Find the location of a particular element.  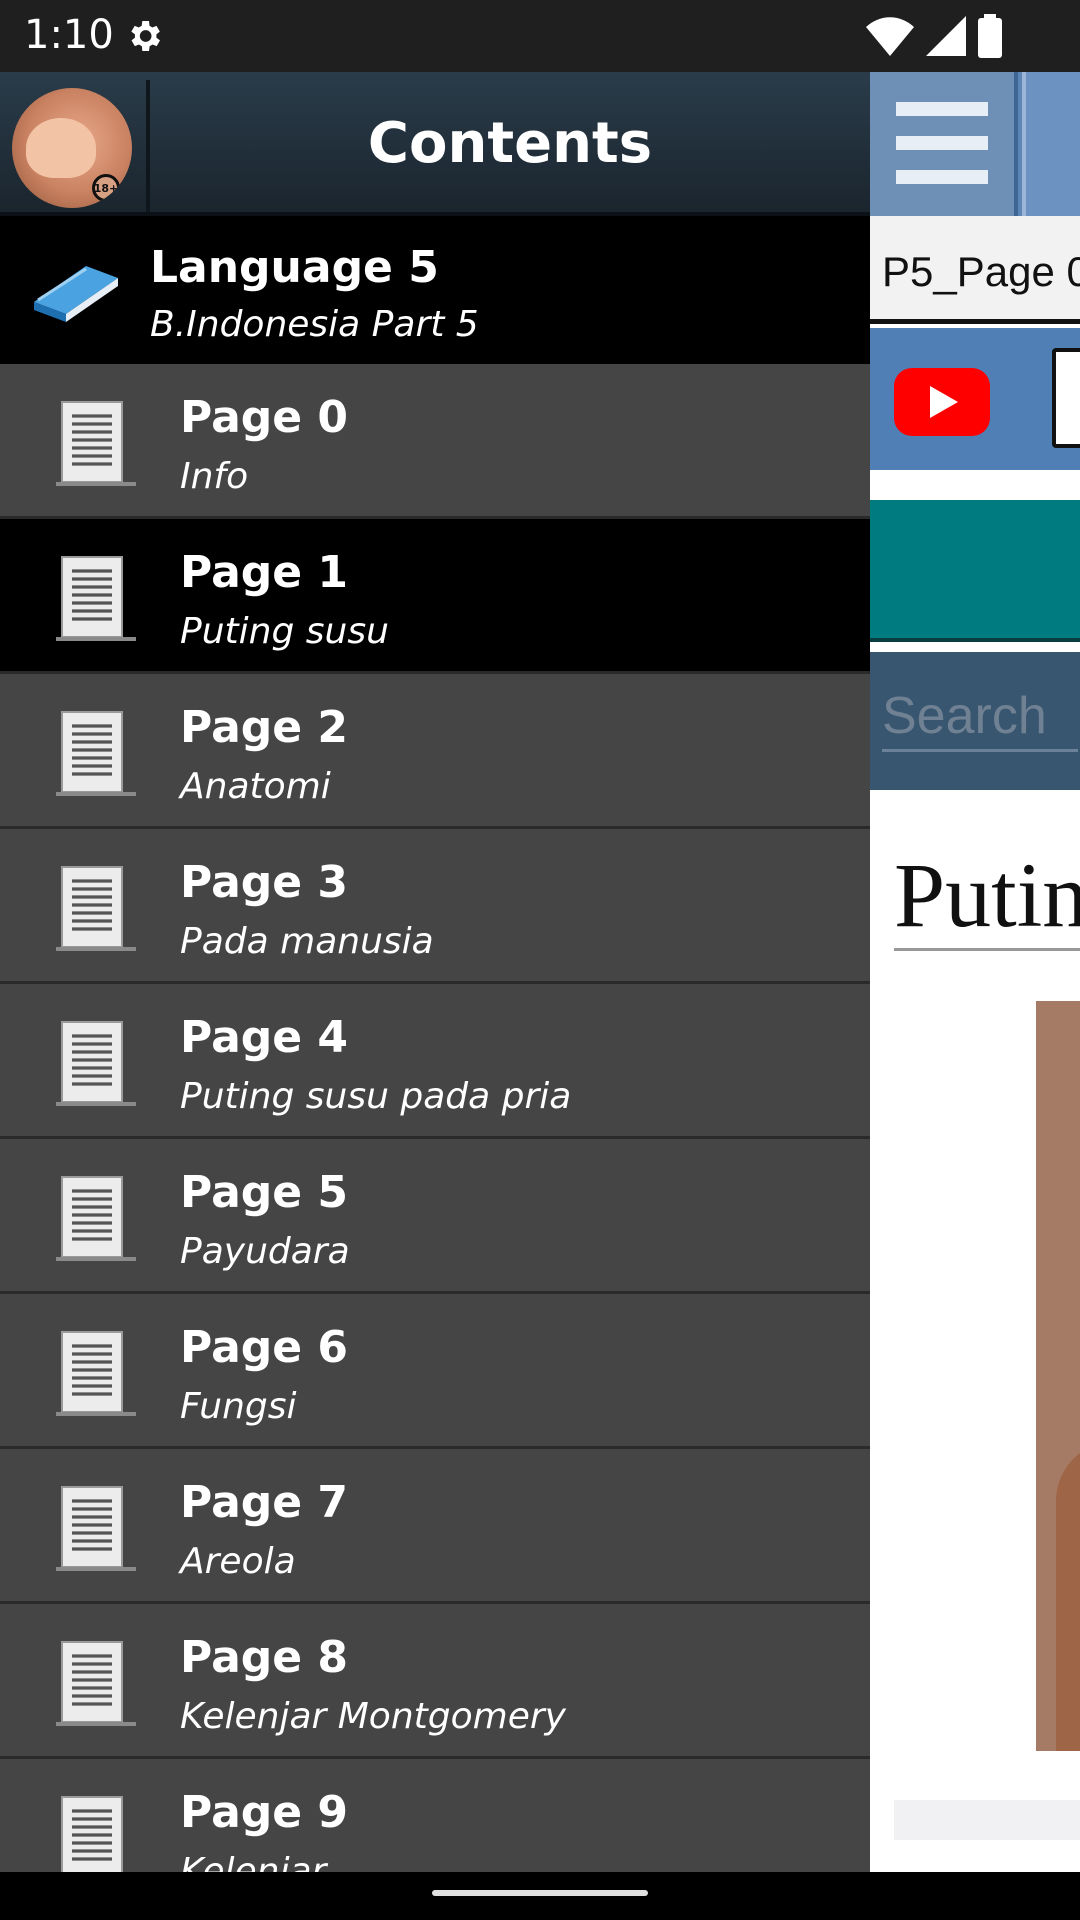

page-title: Page 3 is located at coordinates (264, 882).